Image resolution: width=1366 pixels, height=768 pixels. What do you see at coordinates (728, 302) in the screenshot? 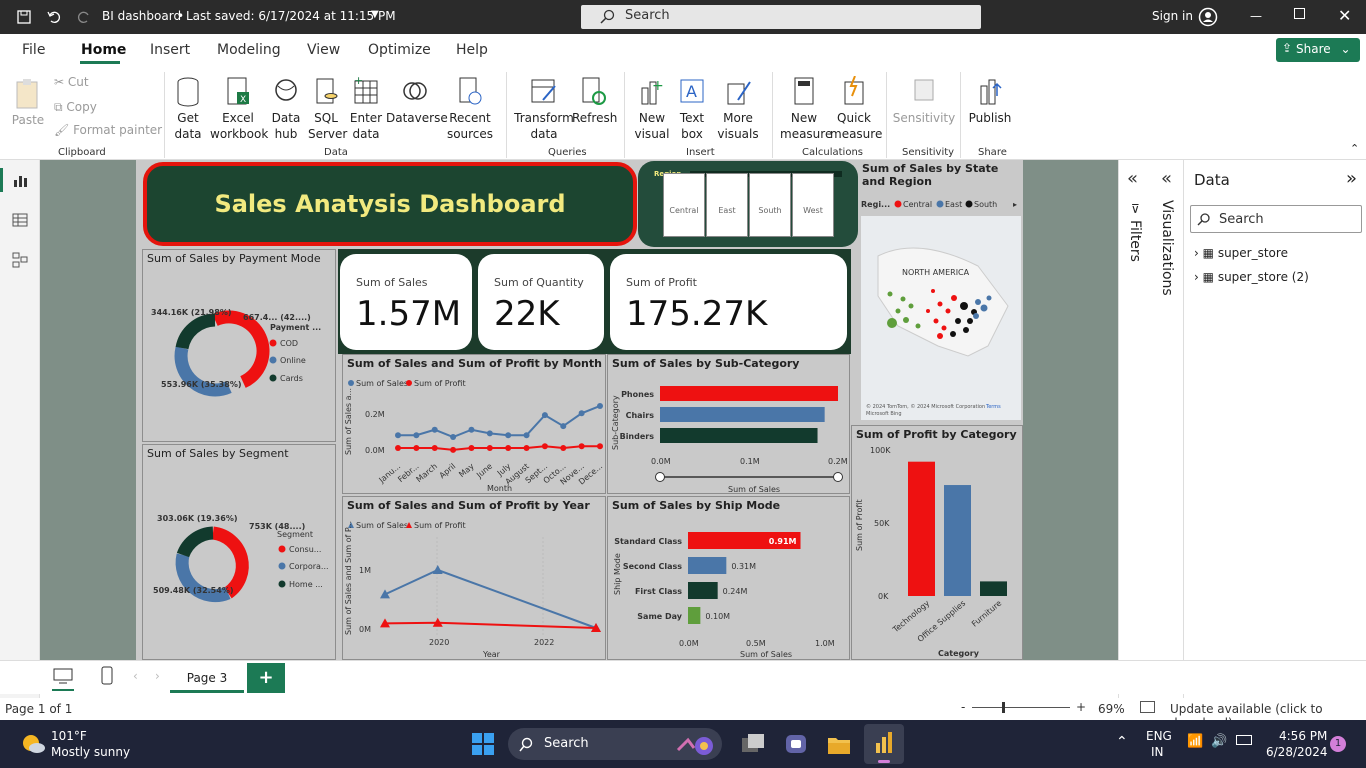
I see `kpi-card-profit: Sum of Profit 175.27K` at bounding box center [728, 302].